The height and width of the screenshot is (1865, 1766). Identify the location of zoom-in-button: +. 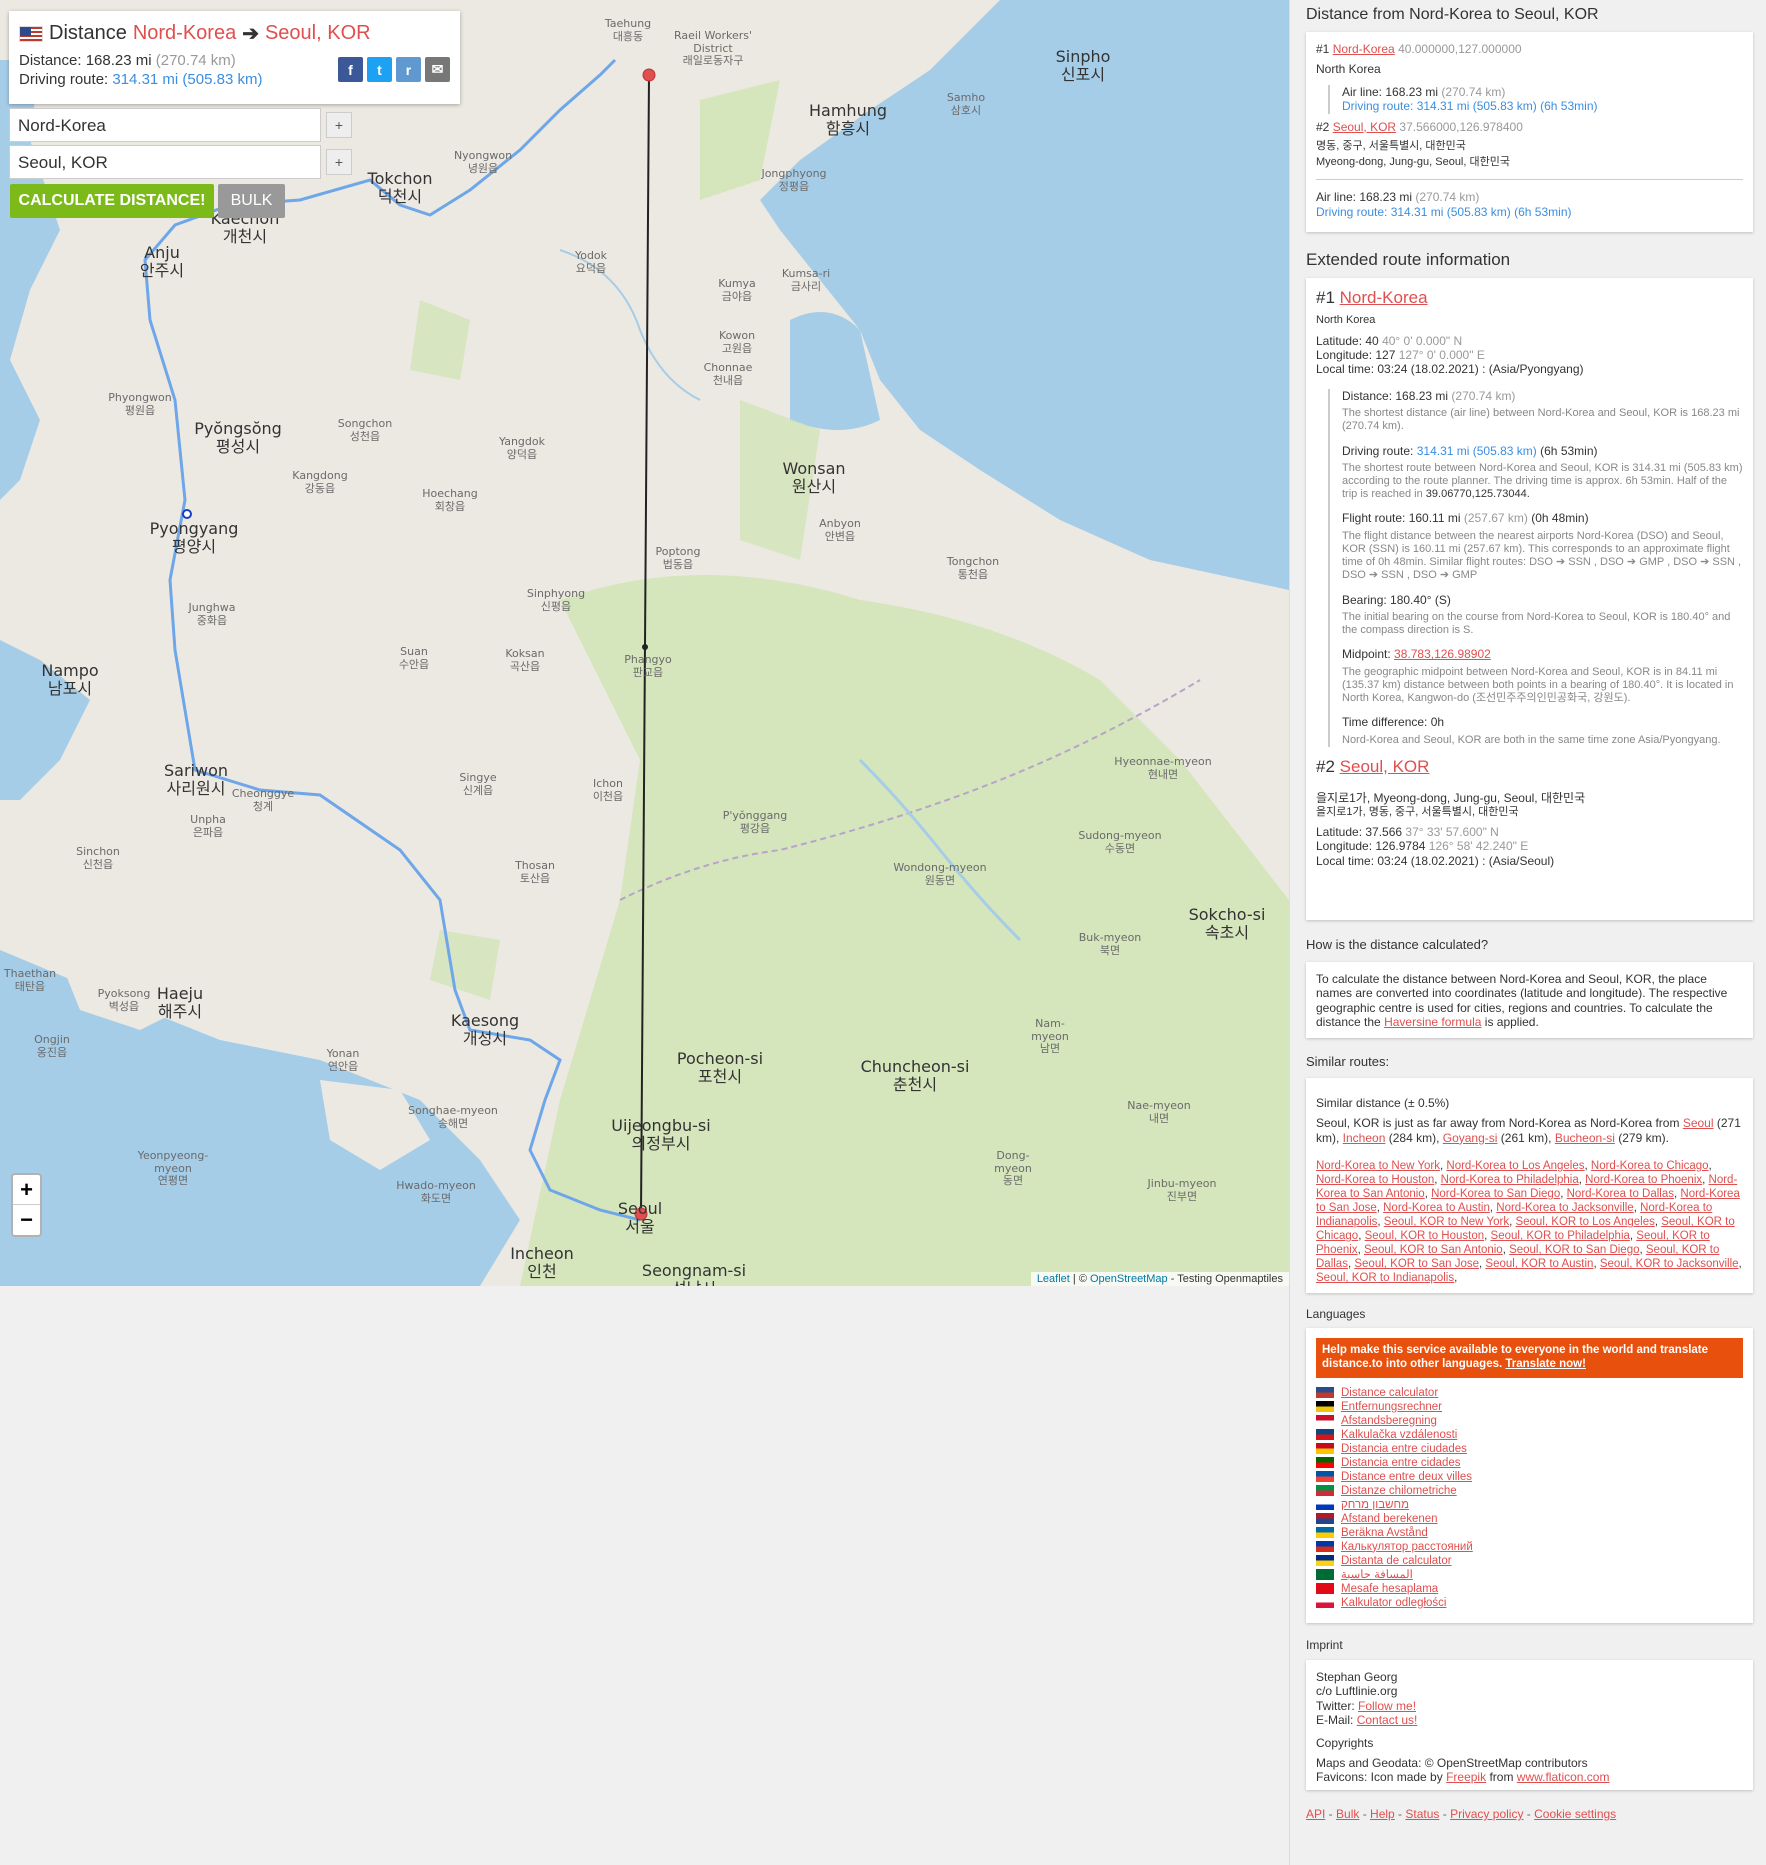
(26, 1190).